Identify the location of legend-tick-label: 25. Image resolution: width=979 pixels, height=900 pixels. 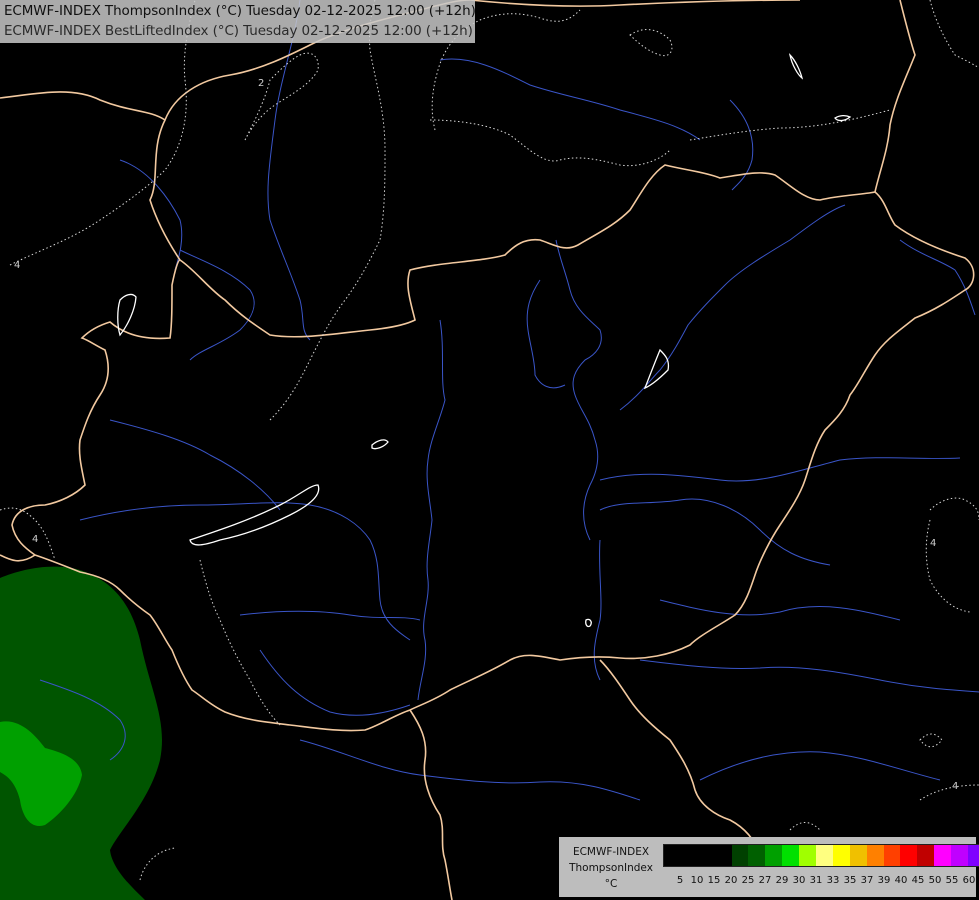
(748, 880).